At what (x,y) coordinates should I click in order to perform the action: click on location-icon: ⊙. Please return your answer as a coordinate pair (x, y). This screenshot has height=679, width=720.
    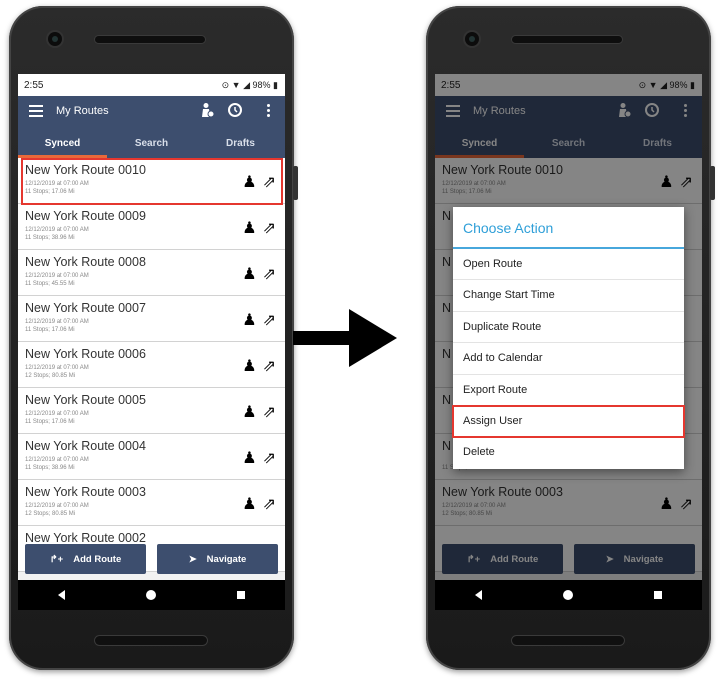
    Looking at the image, I should click on (225, 84).